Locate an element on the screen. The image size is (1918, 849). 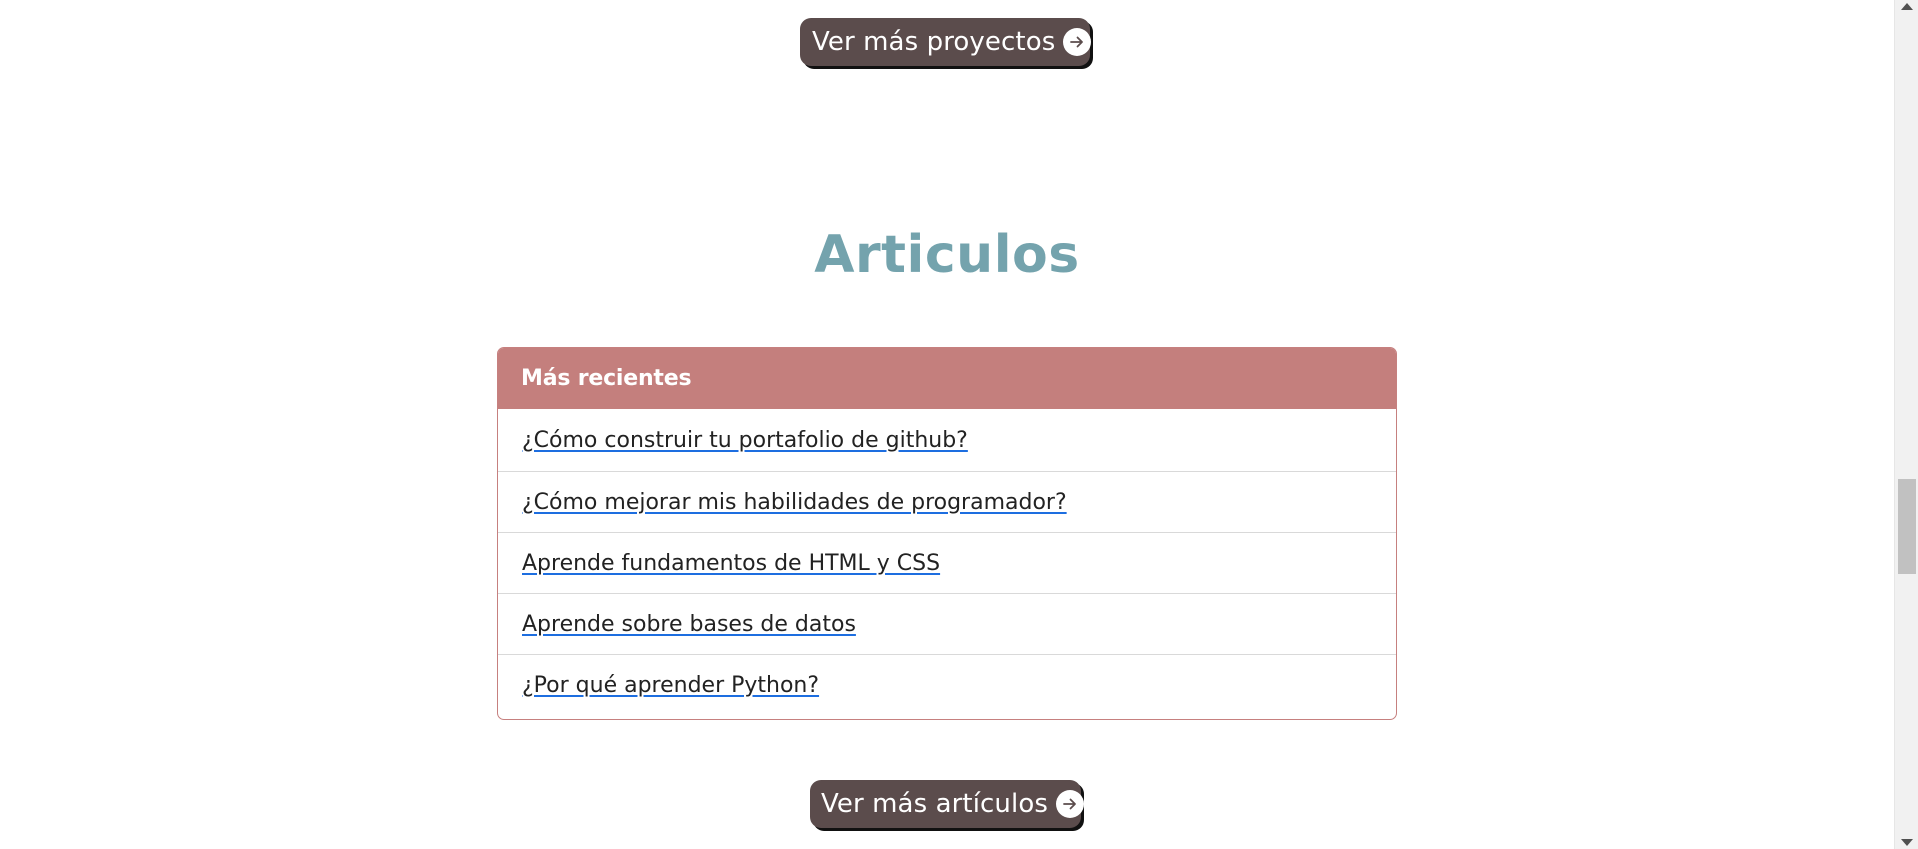
list-item: Aprende fundamentos de HTML y CSS is located at coordinates (947, 562).